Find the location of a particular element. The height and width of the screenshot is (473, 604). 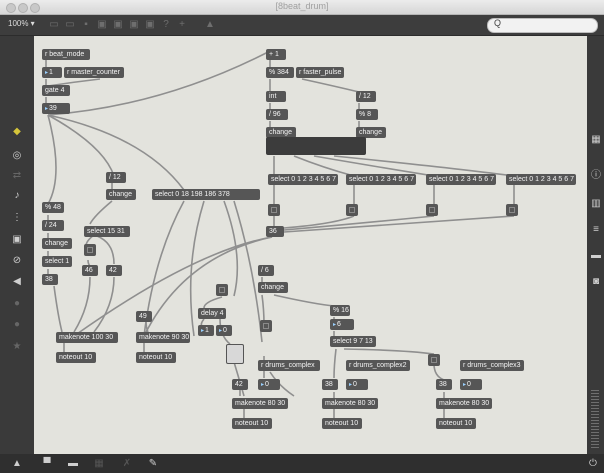

info-icon: ⓘ is located at coordinates (596, 176).